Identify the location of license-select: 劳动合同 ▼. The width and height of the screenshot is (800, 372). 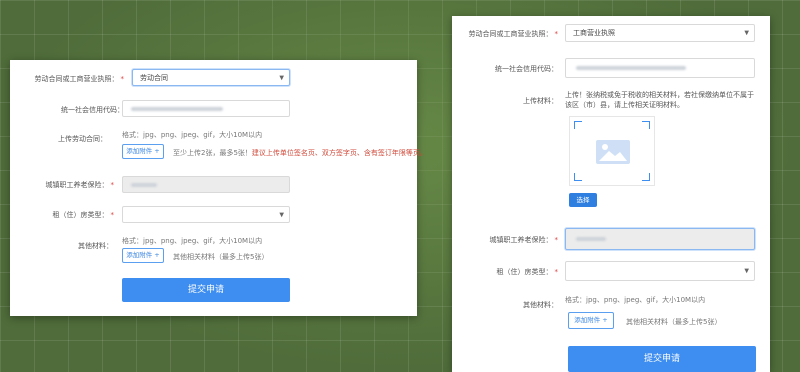
(211, 77).